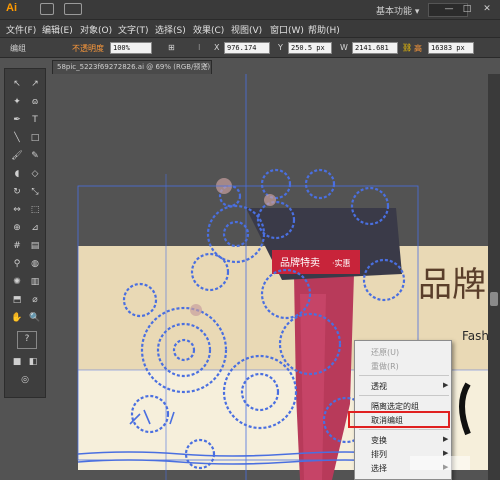 The image size is (500, 480). What do you see at coordinates (35, 174) in the screenshot?
I see `eraser-tool-icon: ◇` at bounding box center [35, 174].